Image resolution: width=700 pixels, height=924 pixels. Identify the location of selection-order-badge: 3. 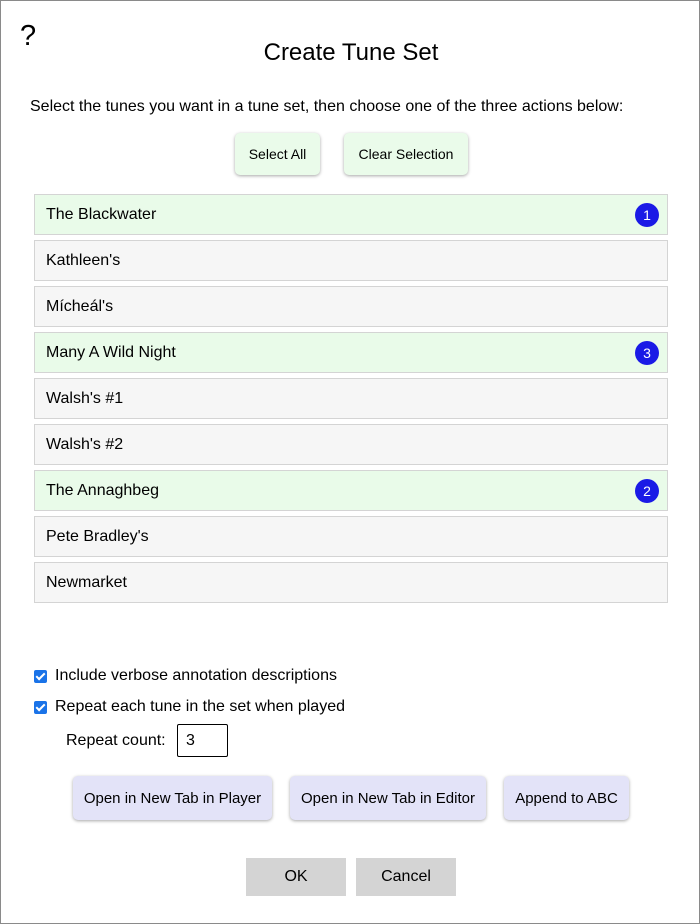
(647, 353).